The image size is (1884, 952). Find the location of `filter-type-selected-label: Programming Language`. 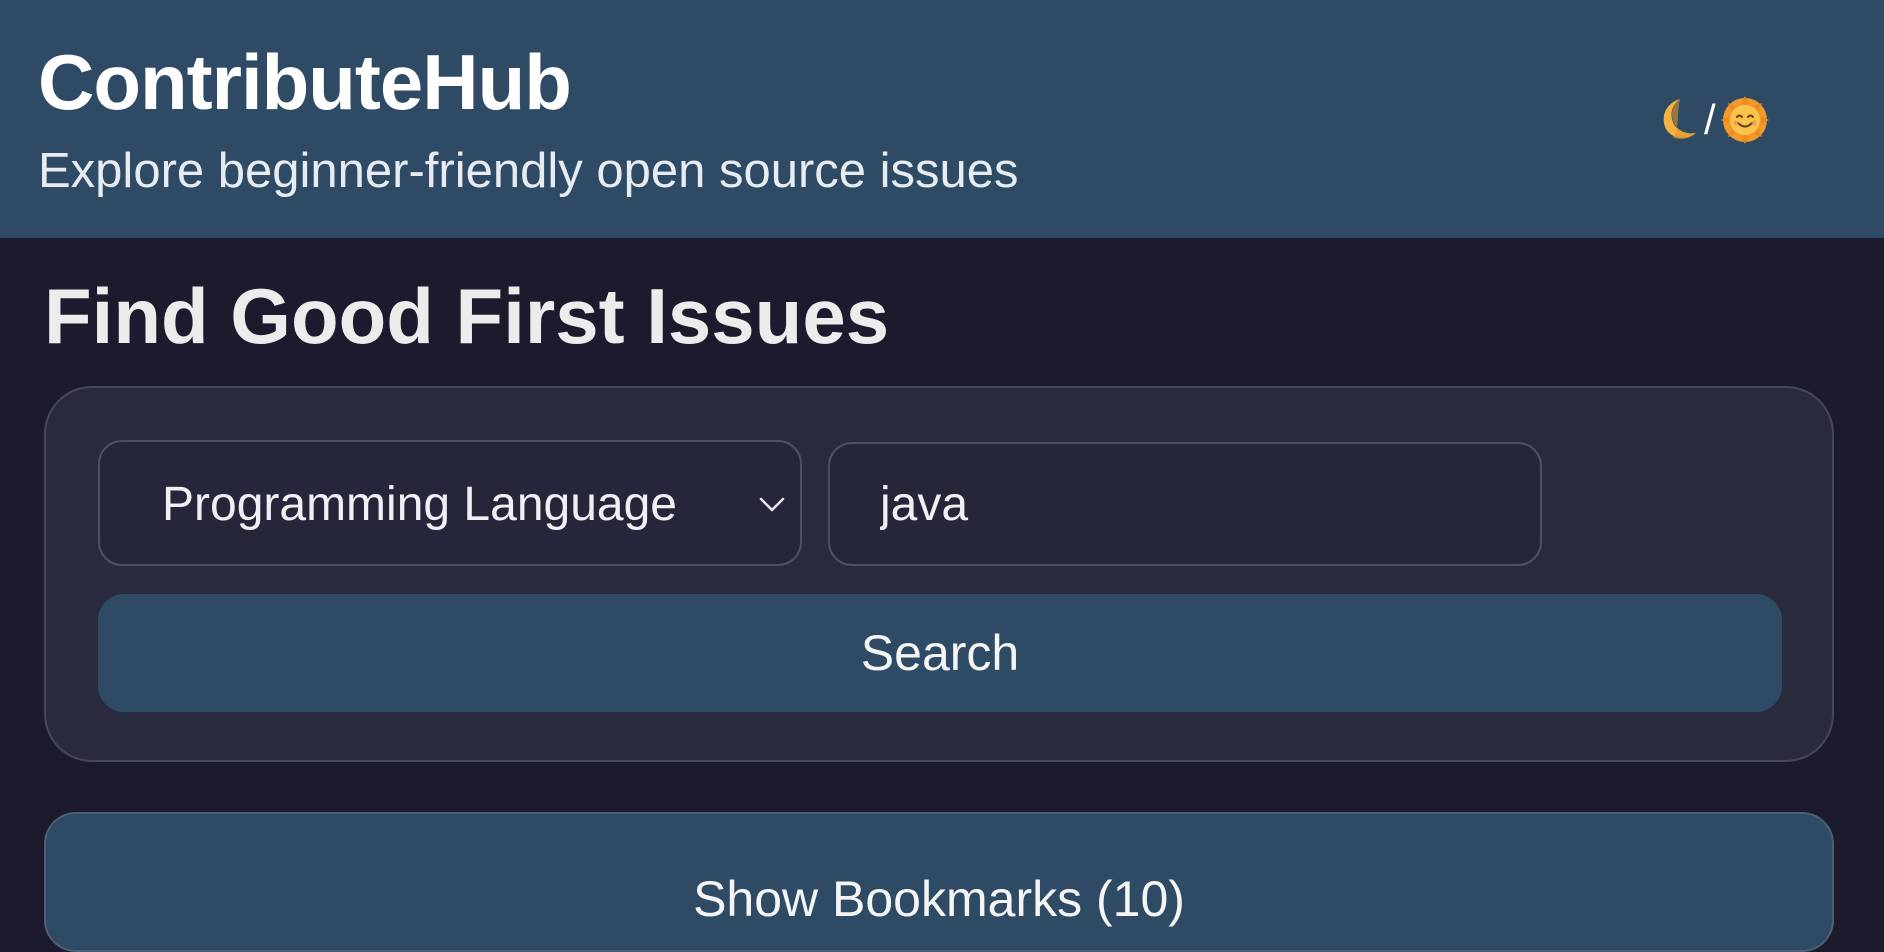

filter-type-selected-label: Programming Language is located at coordinates (419, 504).